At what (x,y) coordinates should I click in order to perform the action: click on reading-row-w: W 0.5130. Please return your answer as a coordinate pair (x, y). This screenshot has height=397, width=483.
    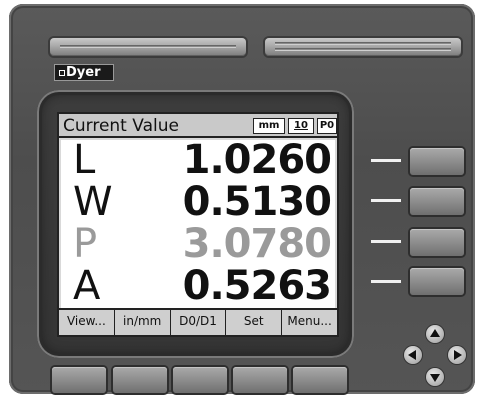
    Looking at the image, I should click on (198, 202).